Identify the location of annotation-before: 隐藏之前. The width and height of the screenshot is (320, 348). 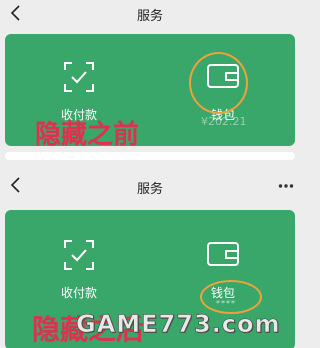
(87, 135).